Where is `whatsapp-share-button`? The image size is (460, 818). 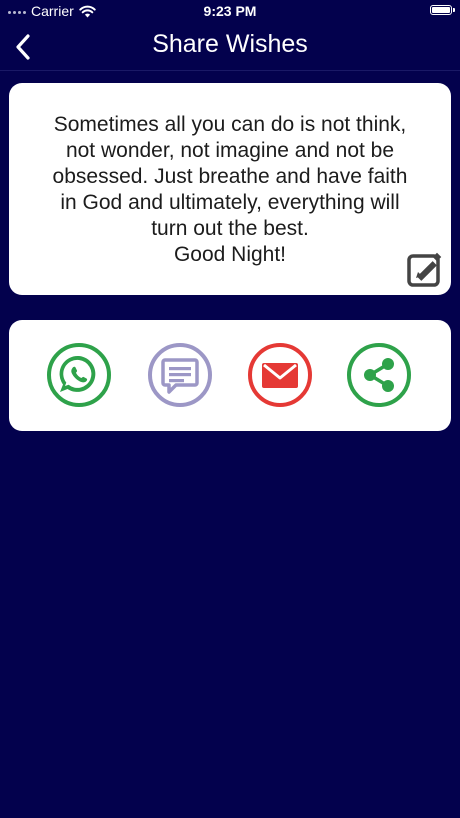 whatsapp-share-button is located at coordinates (79, 375).